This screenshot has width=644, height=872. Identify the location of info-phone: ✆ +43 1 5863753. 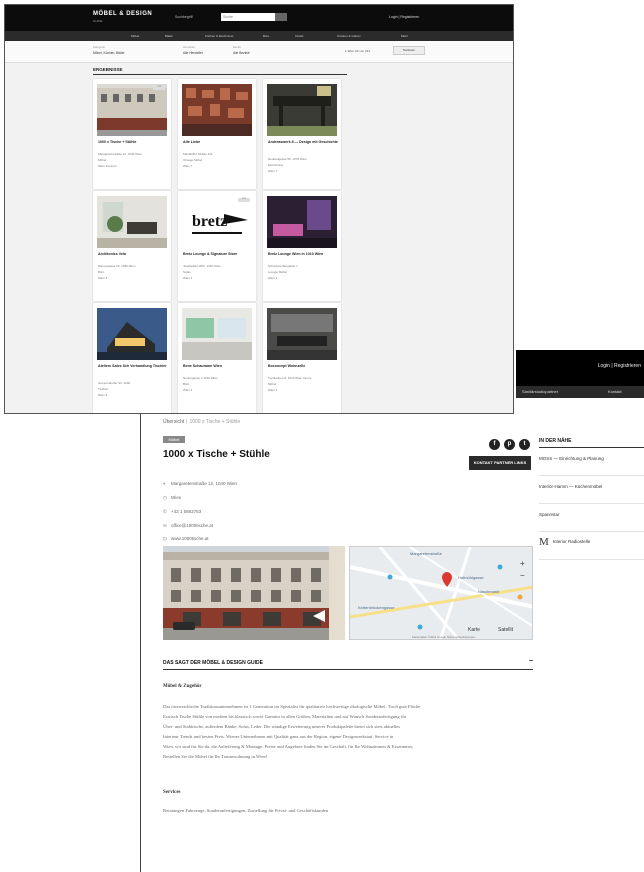
(182, 512).